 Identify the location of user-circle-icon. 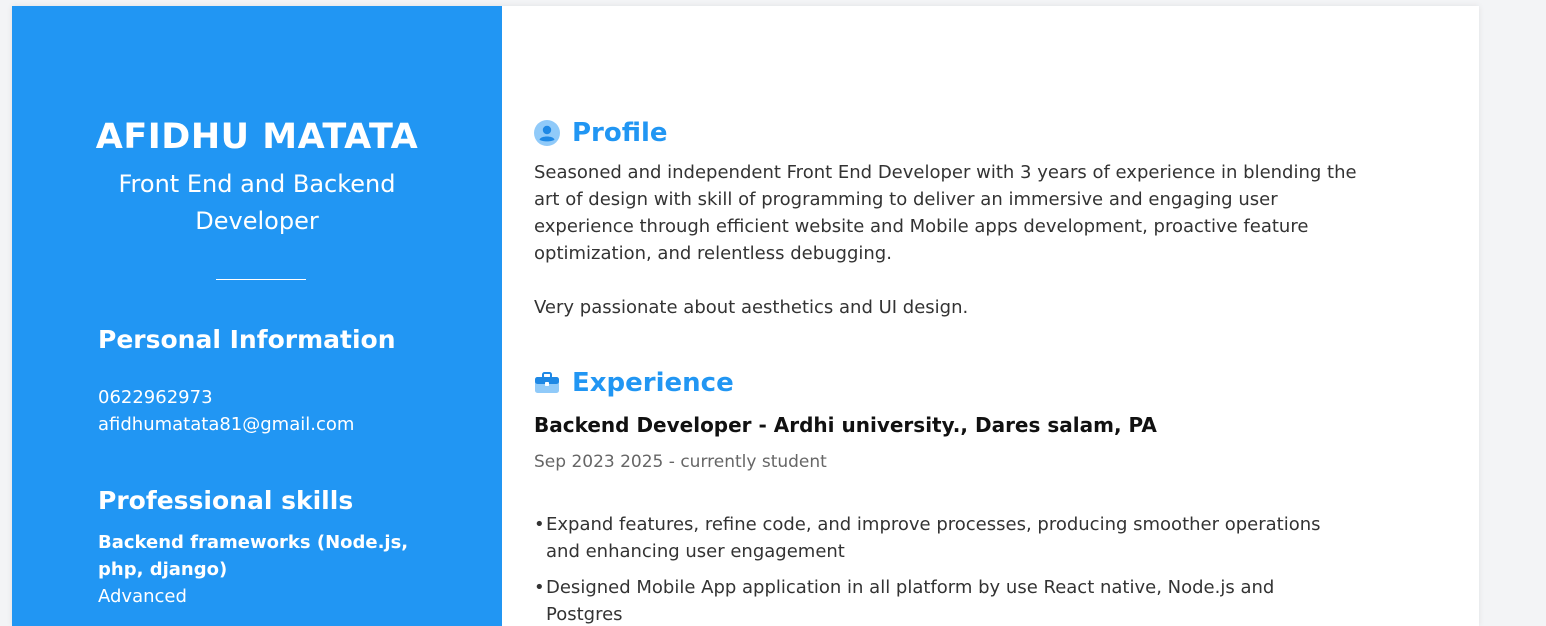
(547, 133).